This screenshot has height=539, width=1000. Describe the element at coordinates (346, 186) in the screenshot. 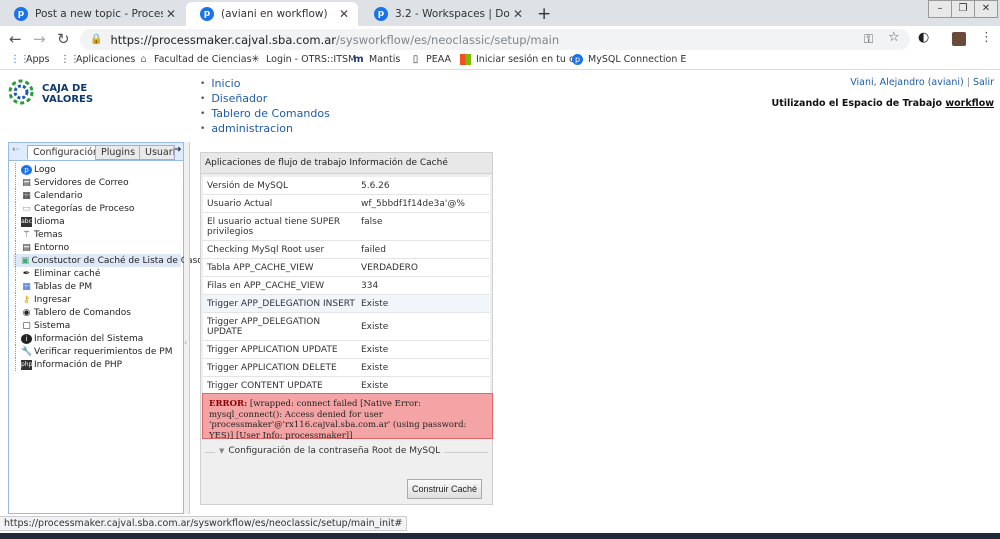

I see `table-row: Versión de MySQL 5.6.26` at that location.